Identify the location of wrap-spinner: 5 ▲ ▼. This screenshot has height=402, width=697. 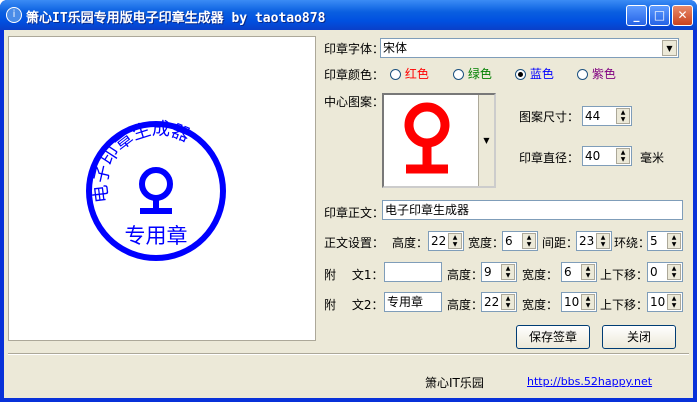
(665, 241).